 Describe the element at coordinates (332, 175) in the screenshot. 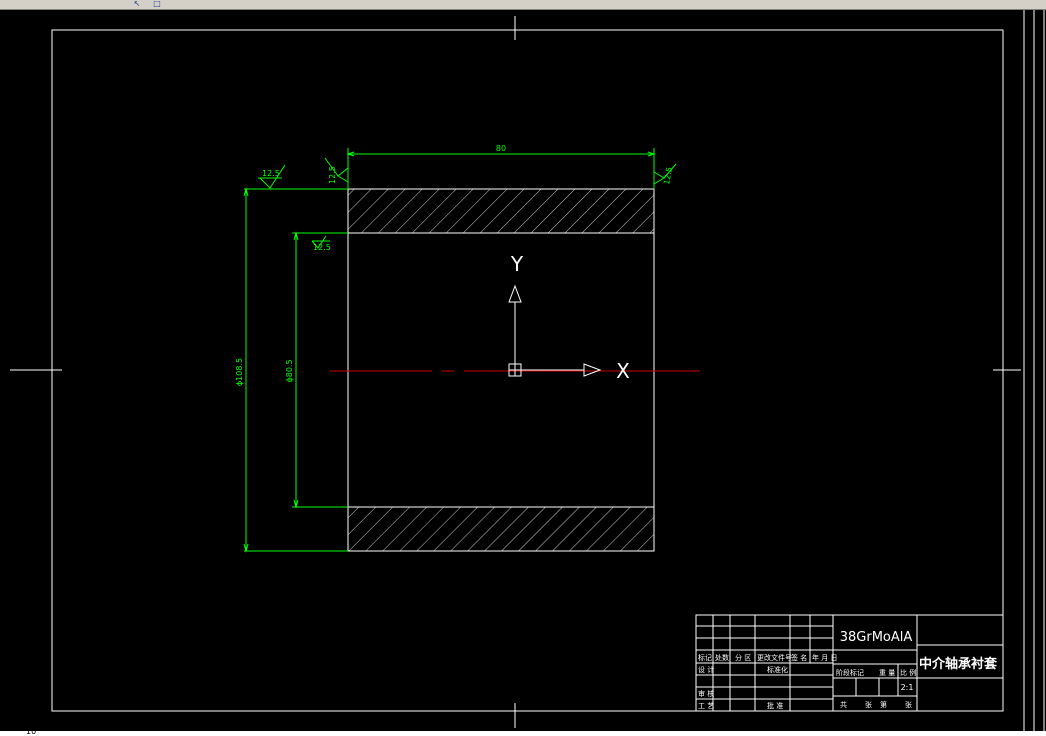

I see `rough-top-text: 12.5` at that location.